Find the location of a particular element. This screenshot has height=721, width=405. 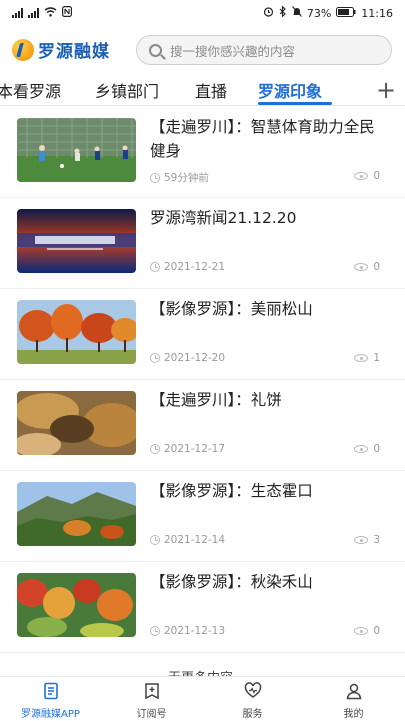

search-icon is located at coordinates (155, 50).